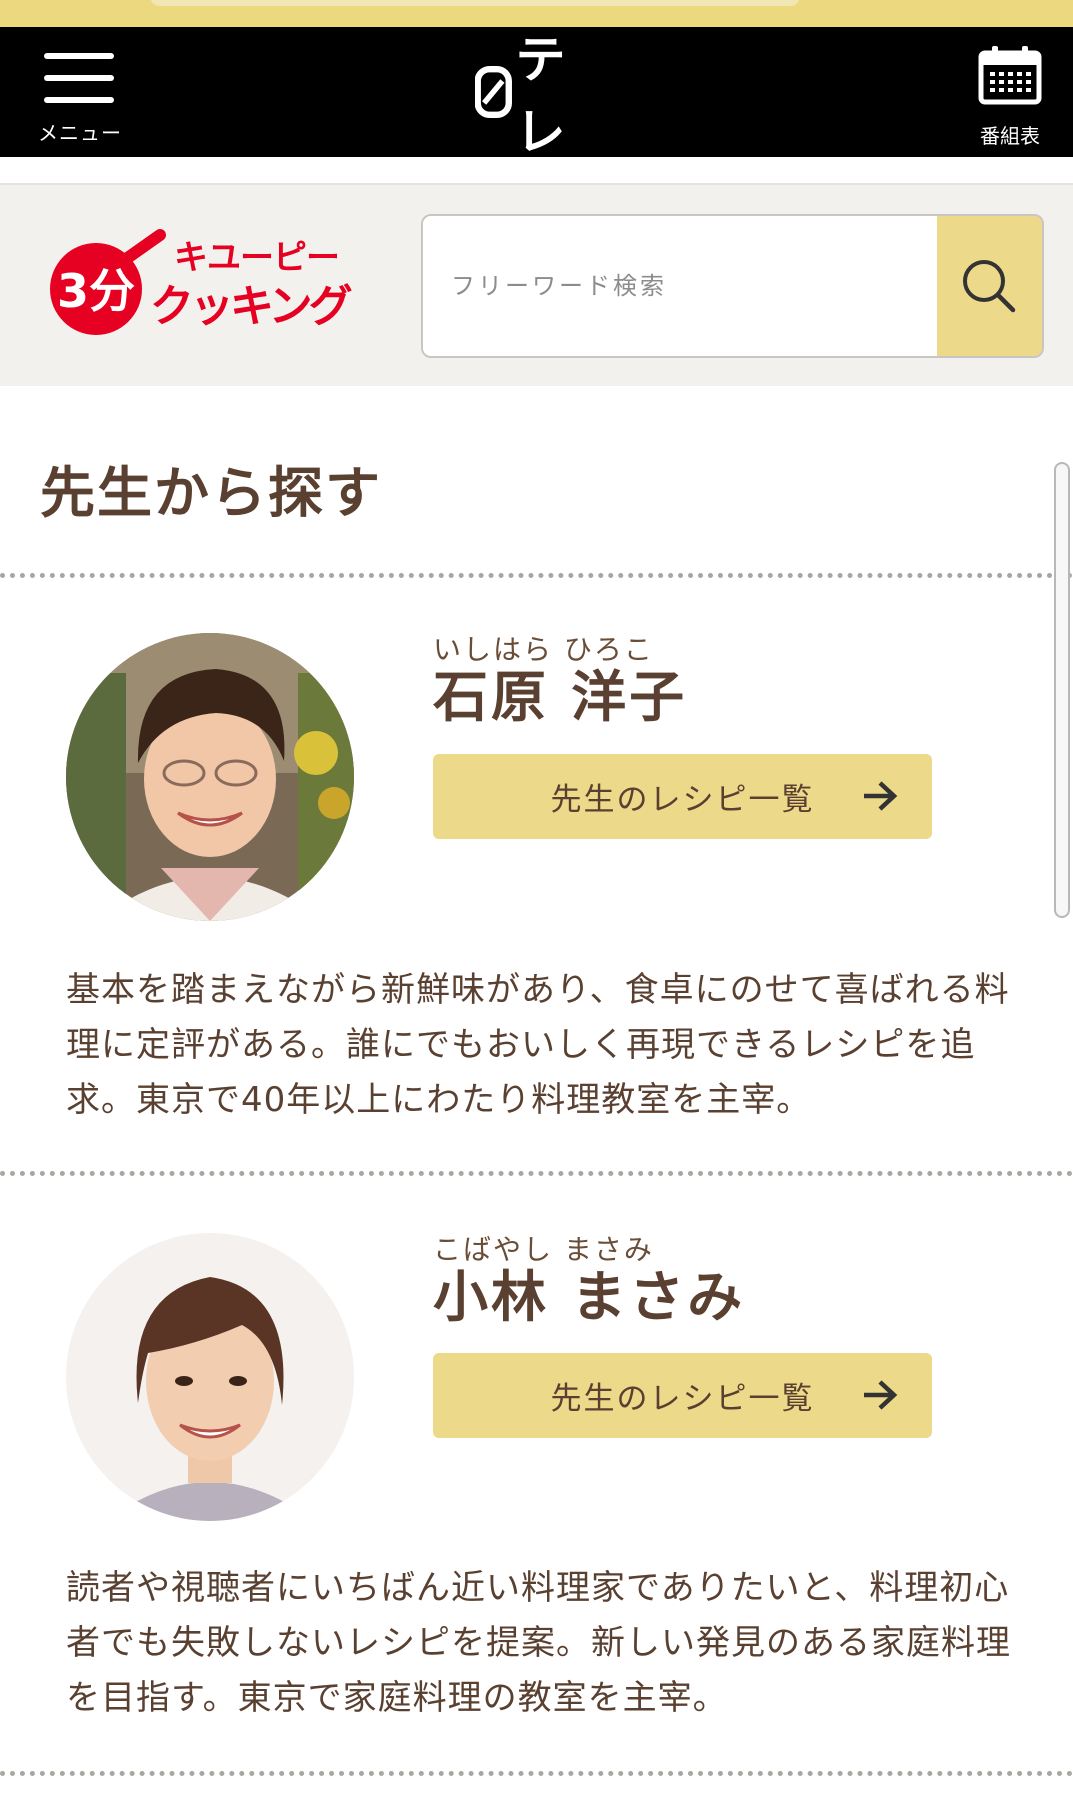 The width and height of the screenshot is (1073, 1801). I want to click on schedule-button: 番組表, so click(1010, 97).